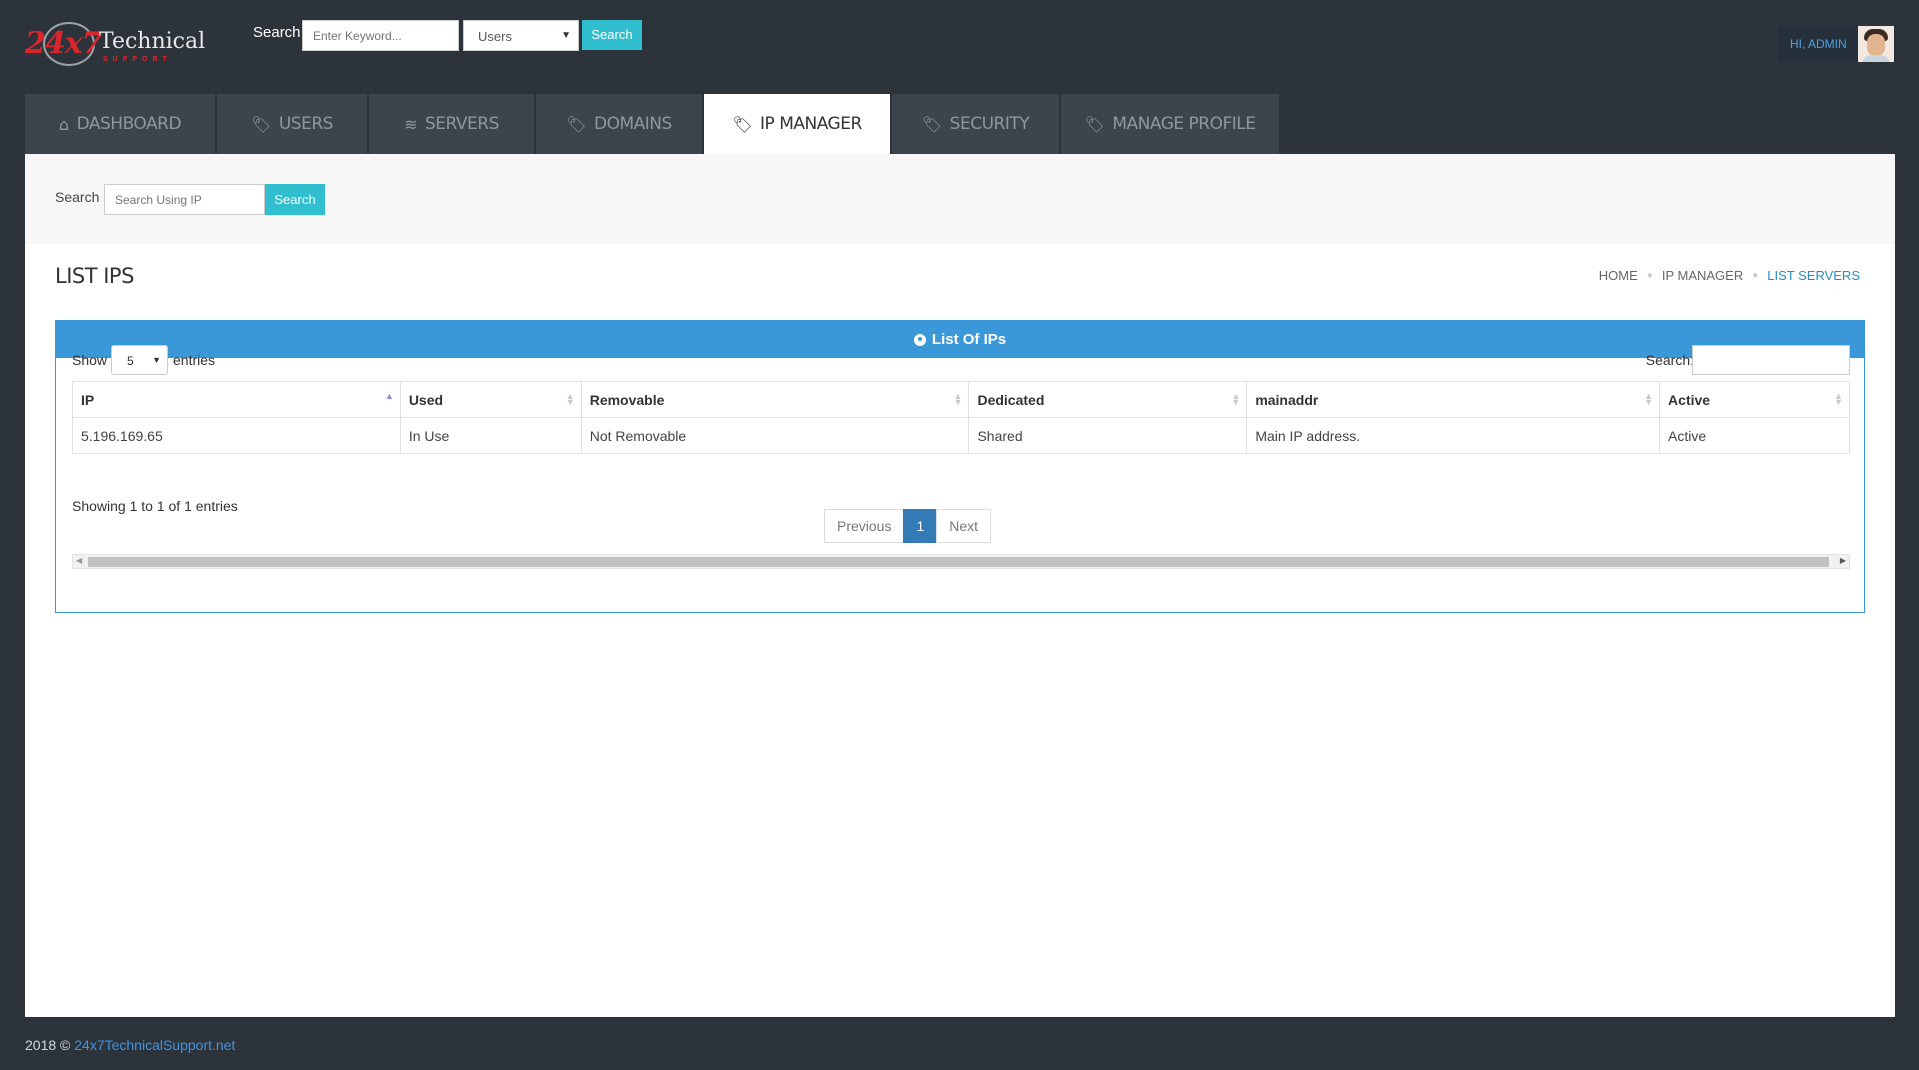 The image size is (1919, 1070). I want to click on column-header-mainaddr: mainaddr ▲ ▼, so click(1453, 399).